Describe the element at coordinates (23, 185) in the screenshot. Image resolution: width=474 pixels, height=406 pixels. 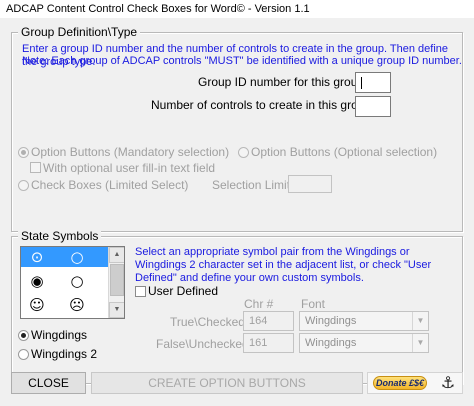
I see `check-boxes-radio` at that location.